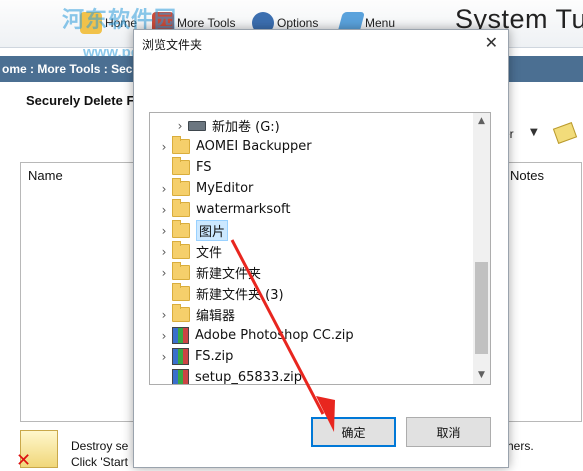 This screenshot has height=471, width=583. What do you see at coordinates (316, 209) in the screenshot?
I see `tree-item: › watermarksoft` at bounding box center [316, 209].